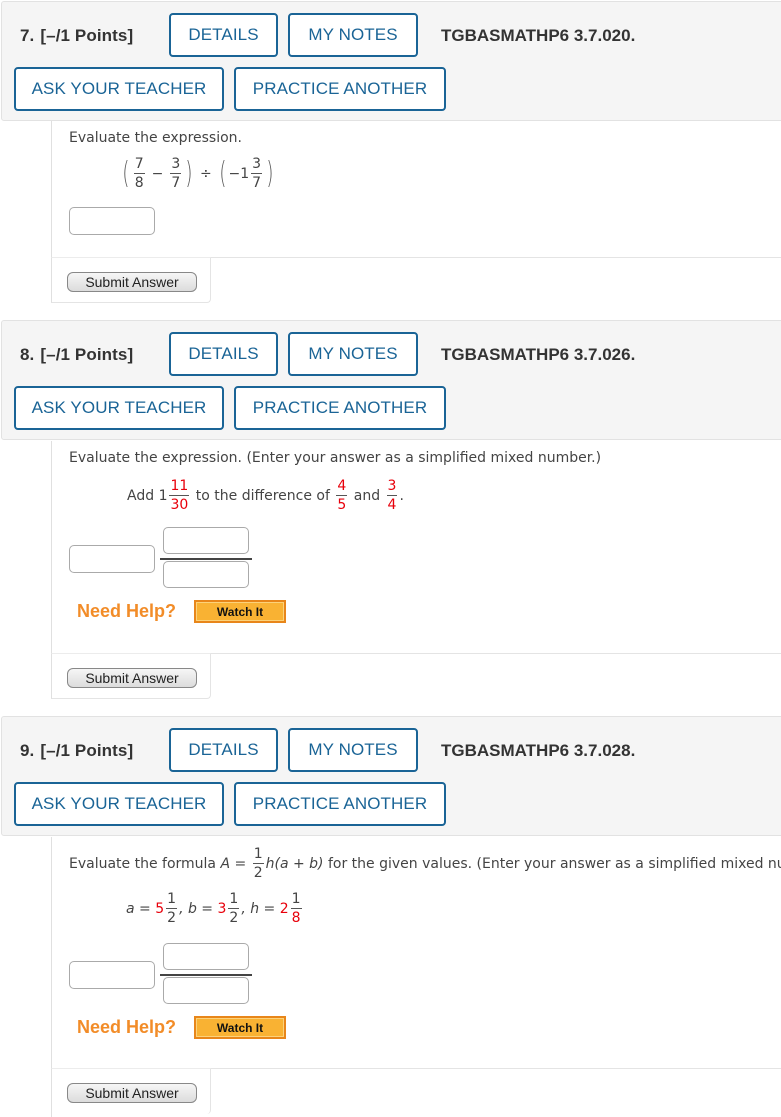 This screenshot has width=781, height=1117. Describe the element at coordinates (163, 495) in the screenshot. I see `mixed-whole: 1` at that location.